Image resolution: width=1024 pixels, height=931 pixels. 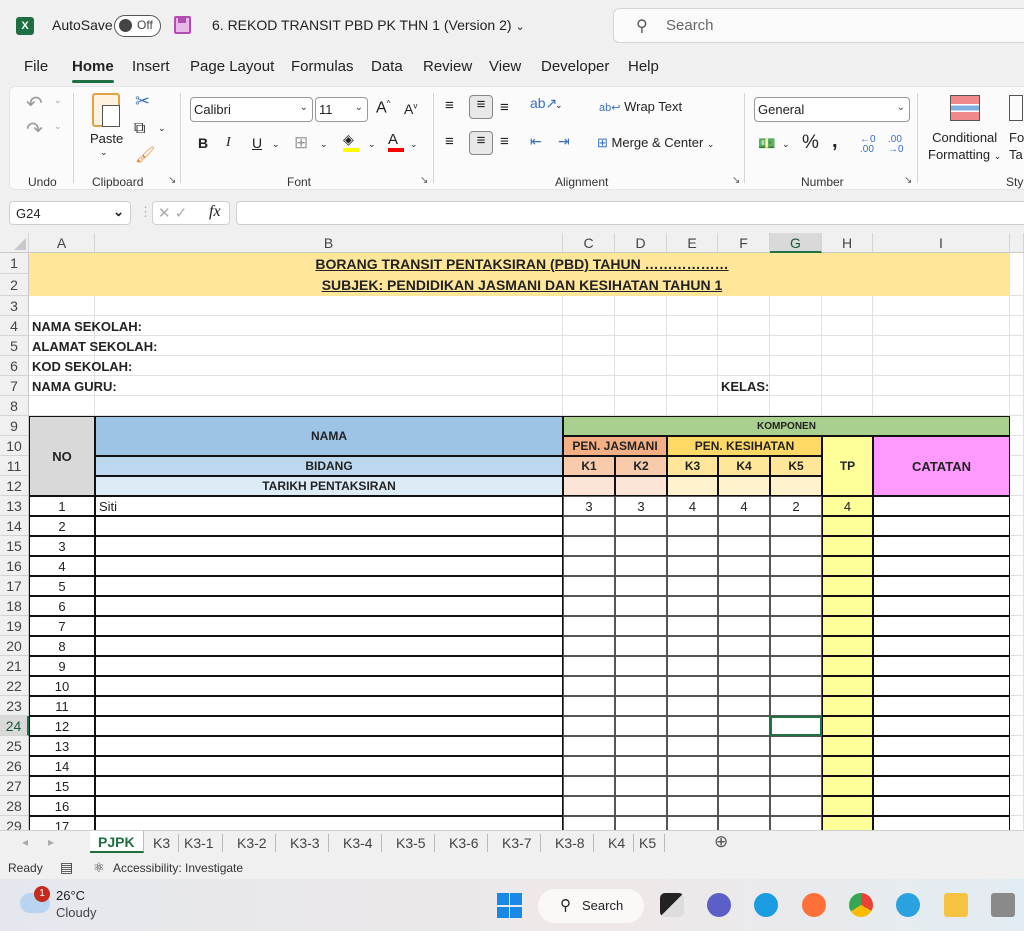 I want to click on decrease-indent-icon: ⇤, so click(x=536, y=141).